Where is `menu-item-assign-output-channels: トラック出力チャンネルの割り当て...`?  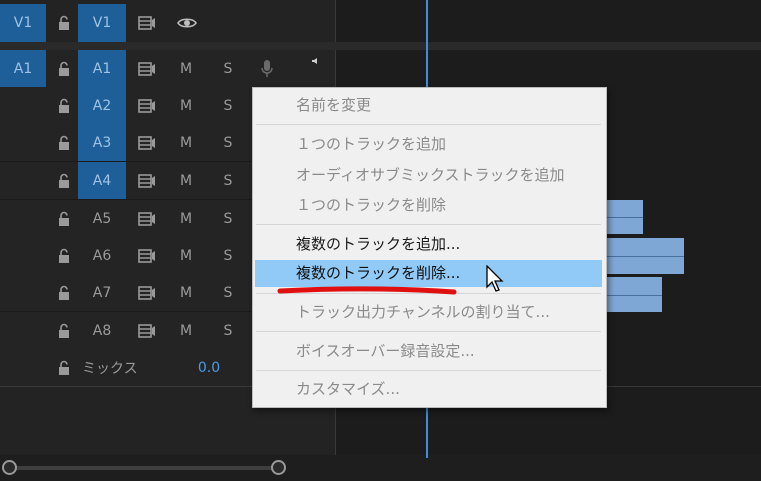
menu-item-assign-output-channels: トラック出力チャンネルの割り当て... is located at coordinates (428, 312).